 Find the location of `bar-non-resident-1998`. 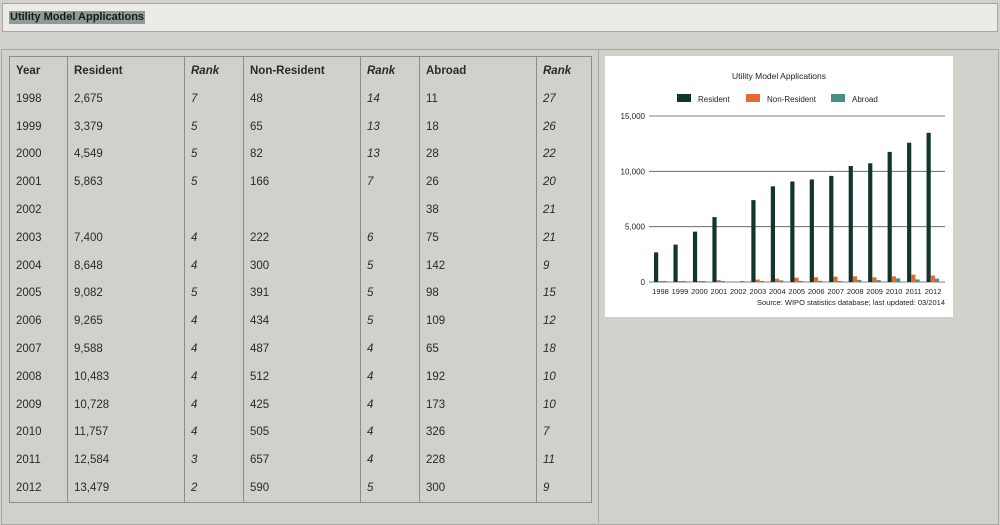

bar-non-resident-1998 is located at coordinates (660, 281).